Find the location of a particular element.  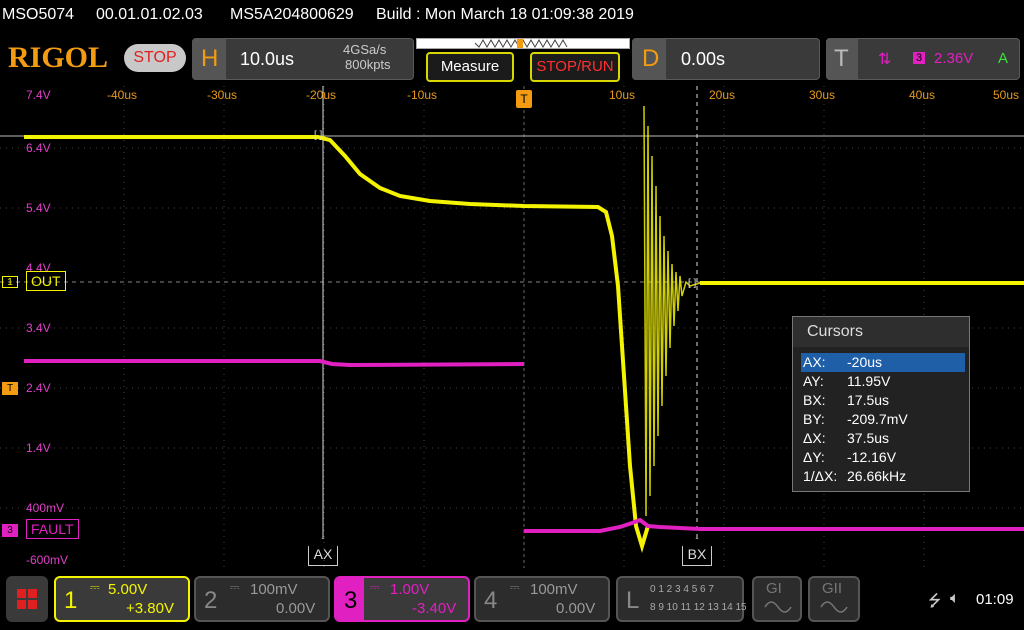

channel1-offset: +3.80V is located at coordinates (150, 608).